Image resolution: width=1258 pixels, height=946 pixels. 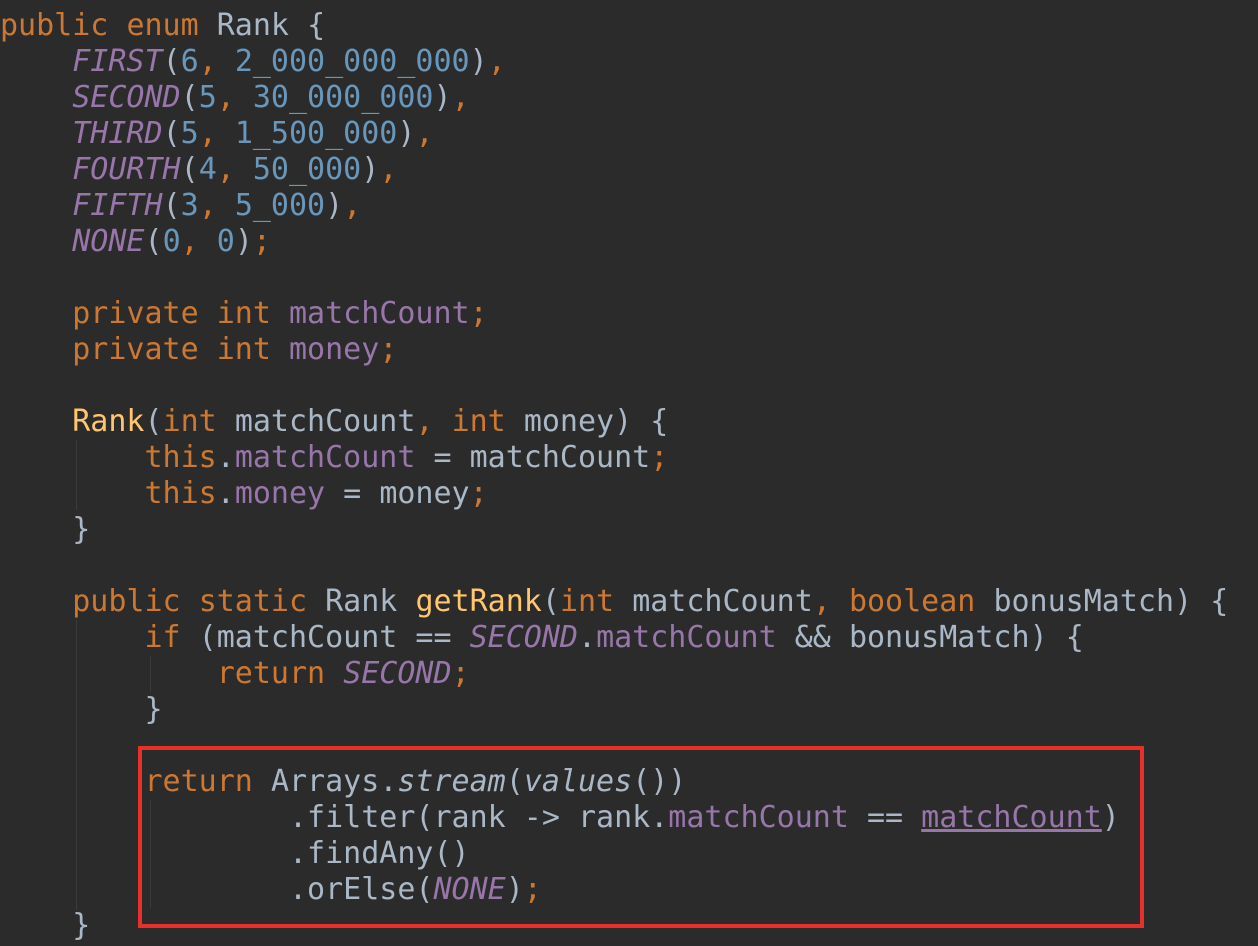 I want to click on number: 50_000, so click(x=307, y=169).